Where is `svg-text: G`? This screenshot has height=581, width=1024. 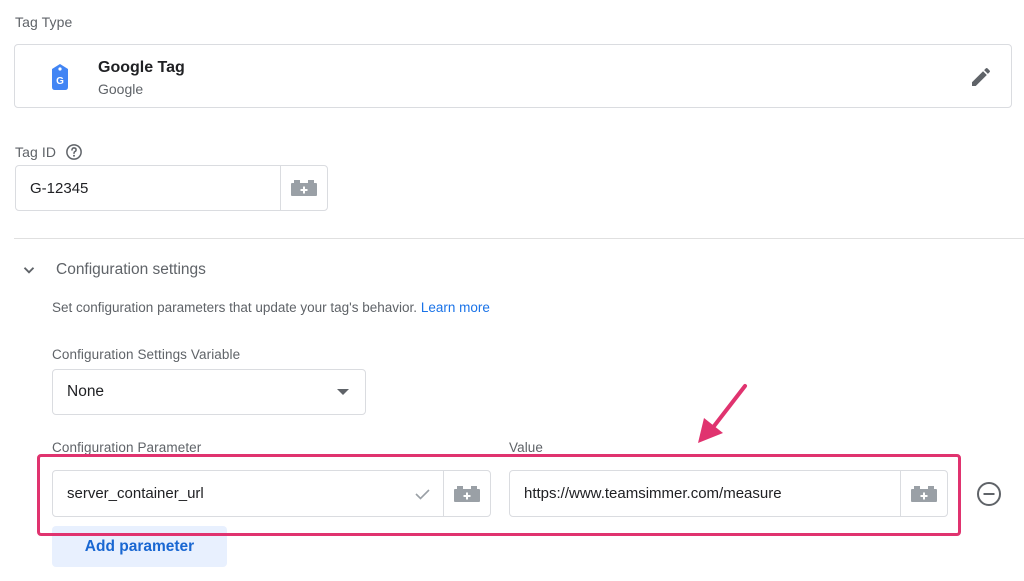
svg-text: G is located at coordinates (60, 81).